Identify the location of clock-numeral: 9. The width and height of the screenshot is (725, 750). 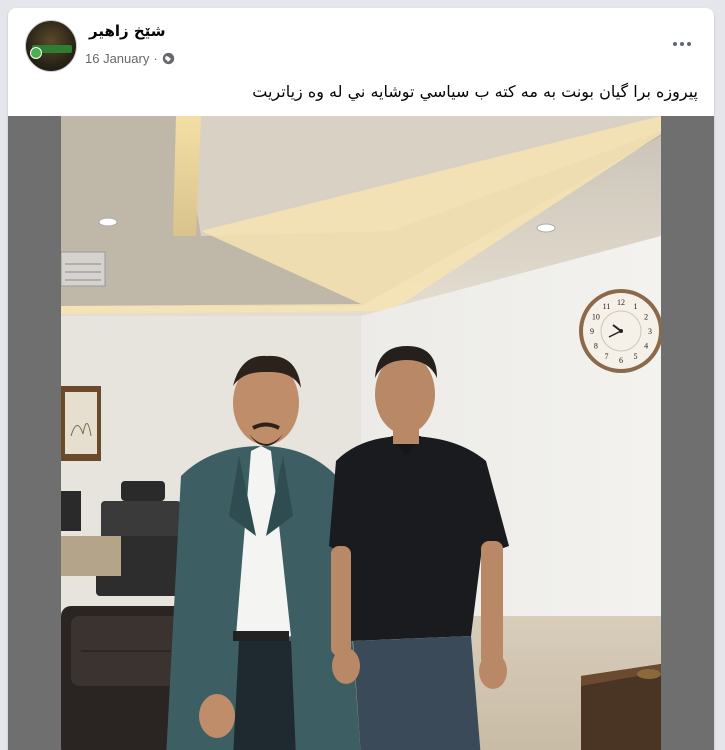
(592, 331).